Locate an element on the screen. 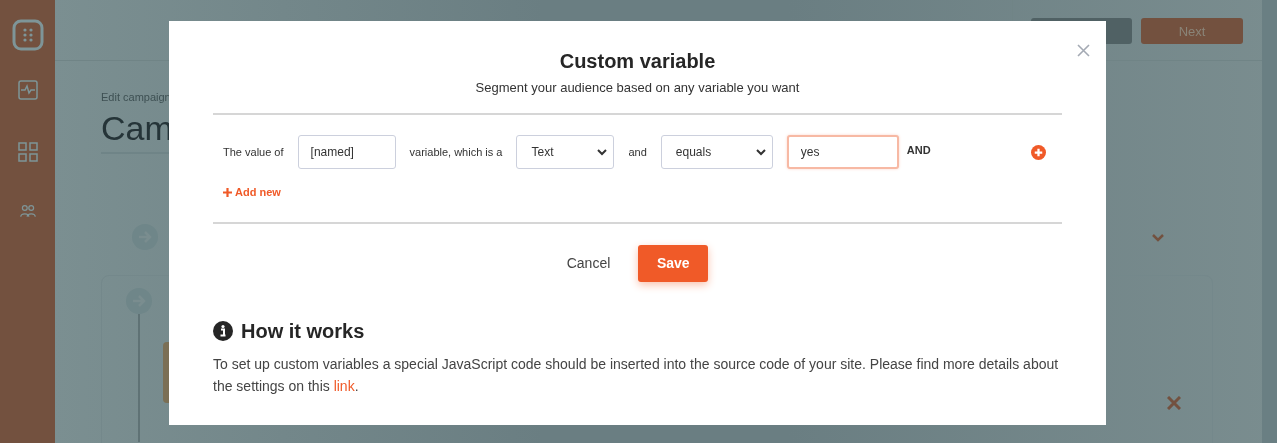  add-icon is located at coordinates (1038, 152).